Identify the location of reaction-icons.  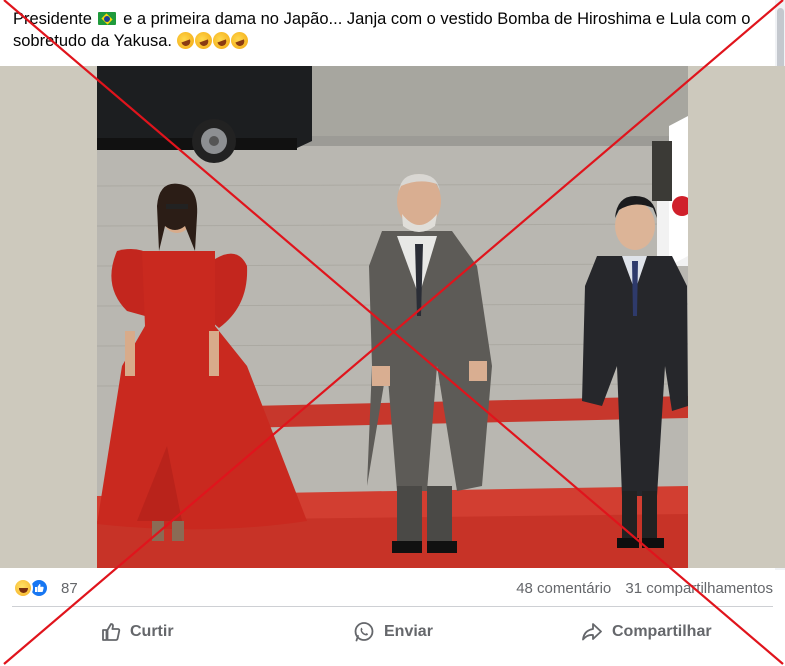
(34, 588).